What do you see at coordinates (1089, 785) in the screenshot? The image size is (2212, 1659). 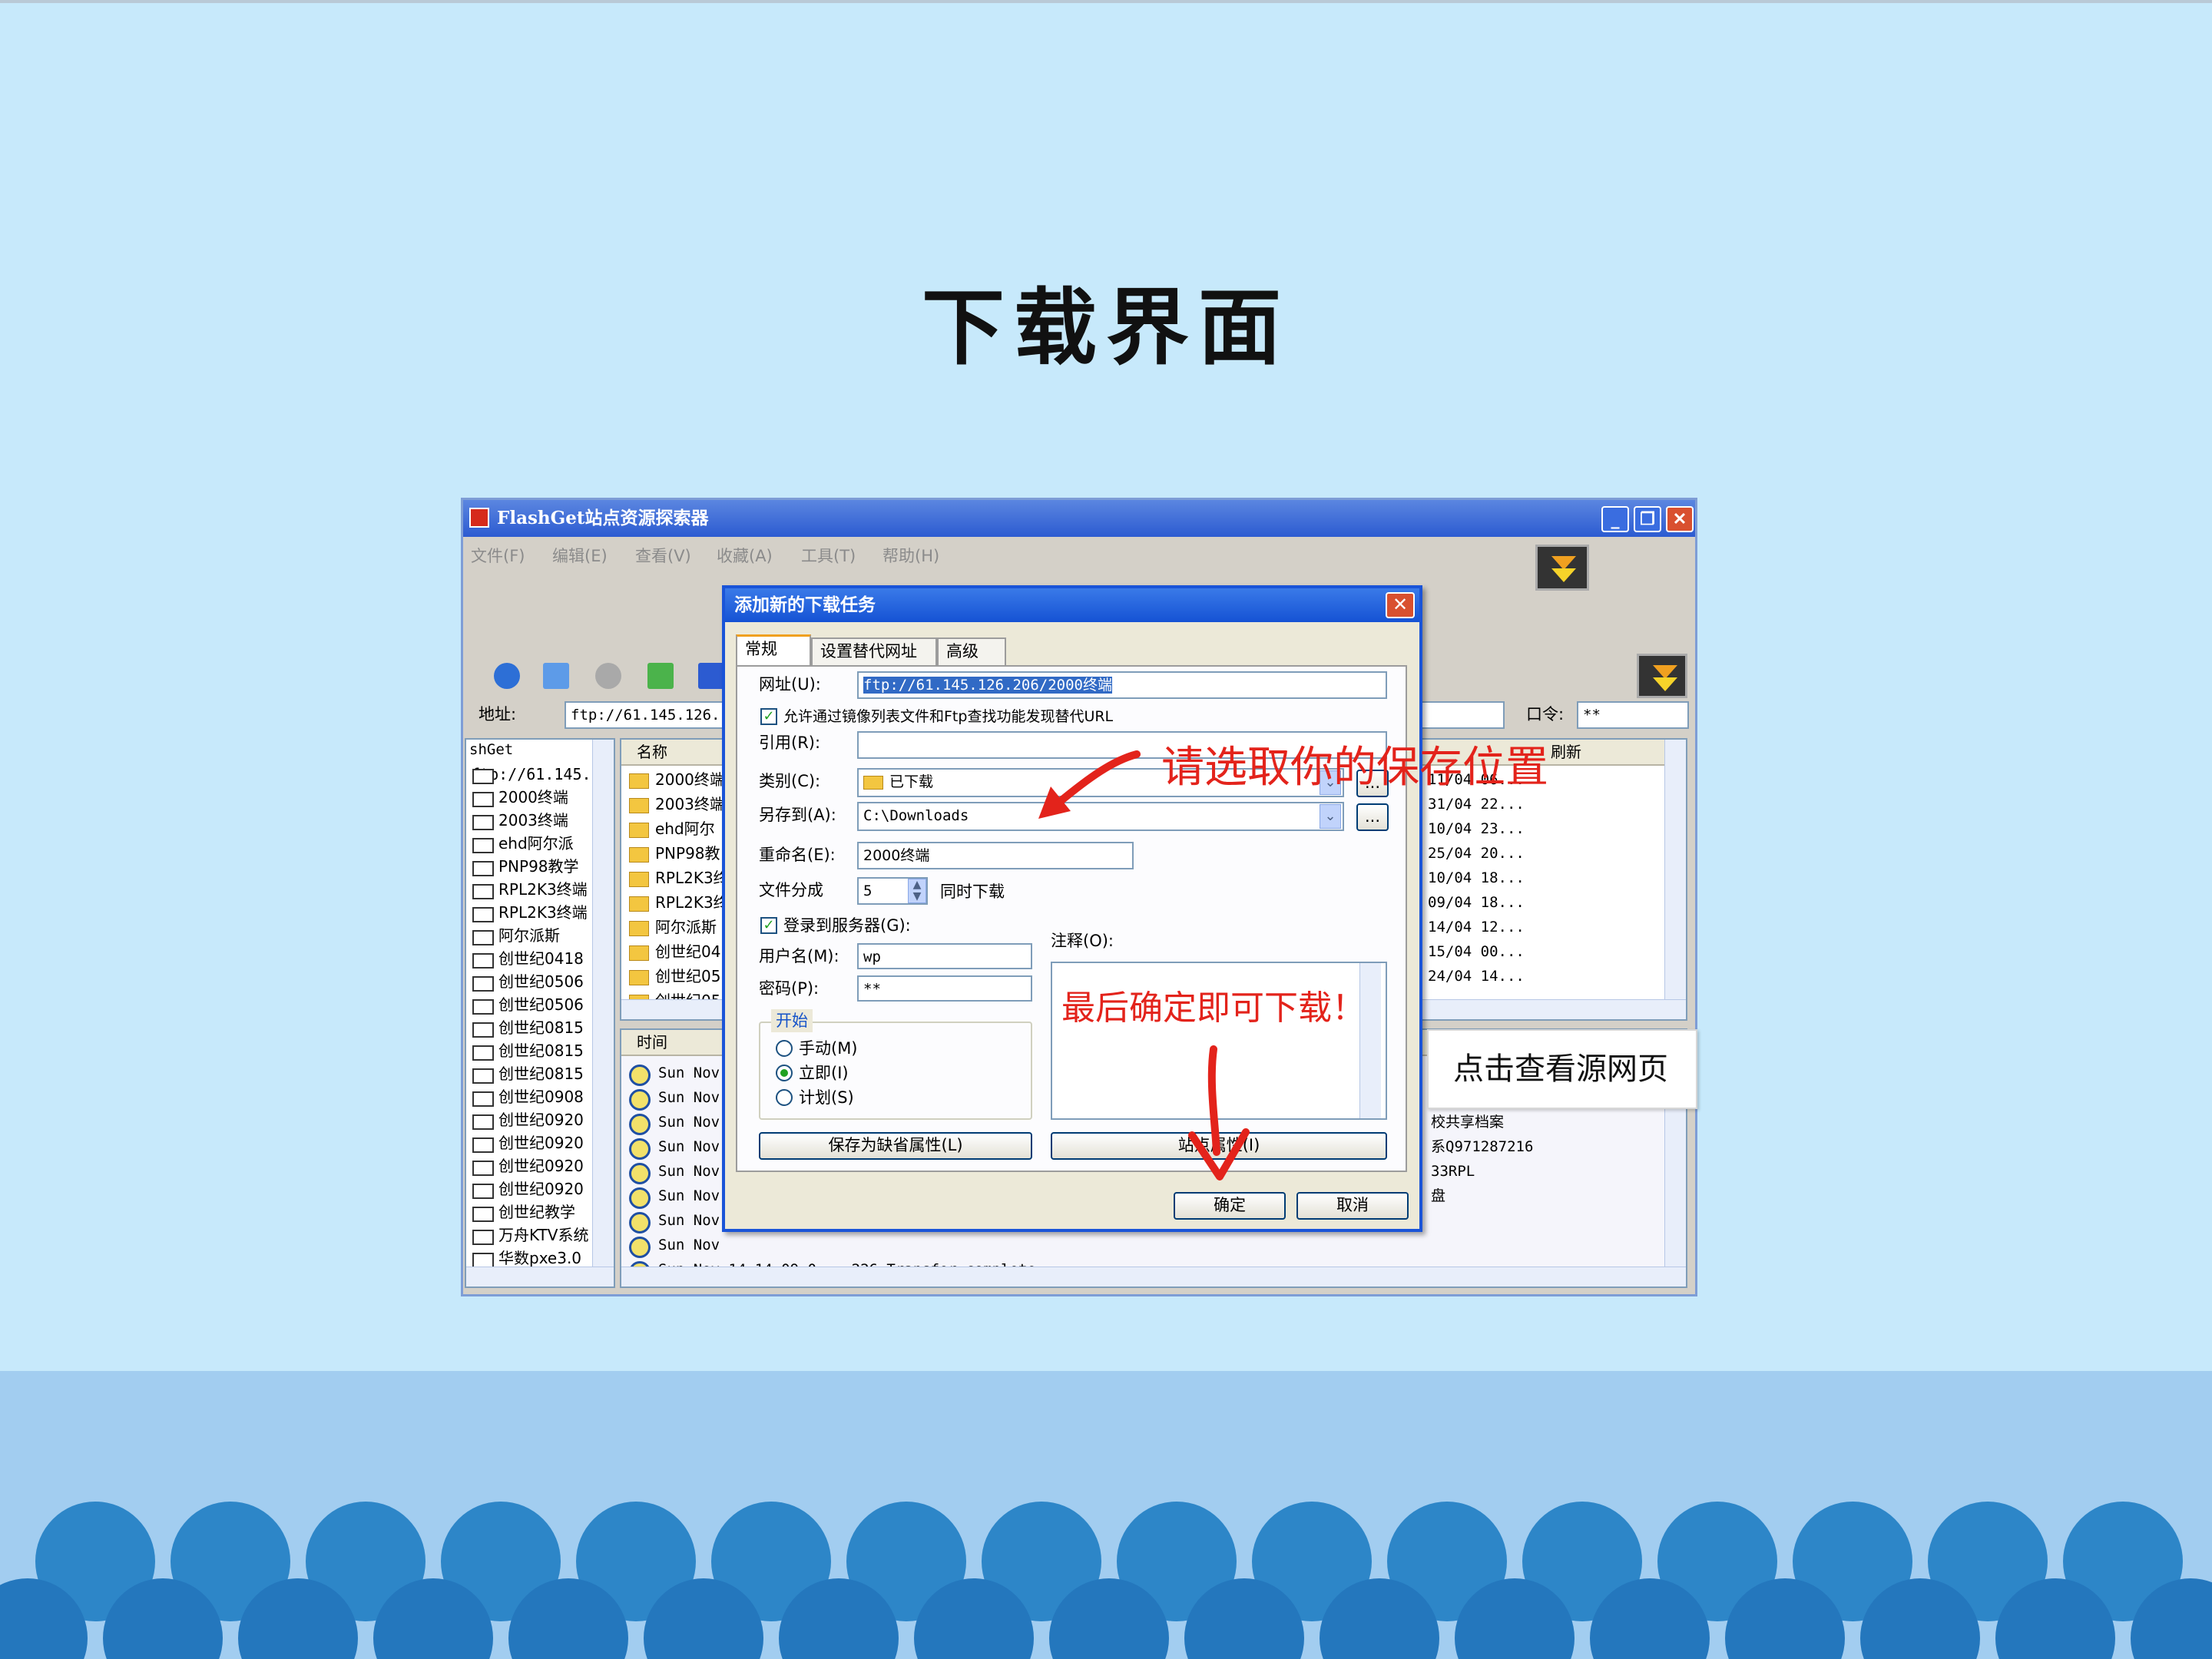 I see `arrow-to-saveto-icon` at bounding box center [1089, 785].